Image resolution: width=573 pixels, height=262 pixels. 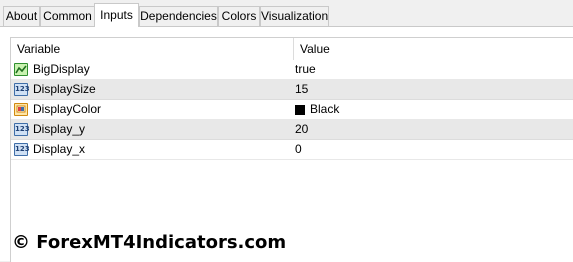 I want to click on tab-colors: Colors, so click(x=239, y=16).